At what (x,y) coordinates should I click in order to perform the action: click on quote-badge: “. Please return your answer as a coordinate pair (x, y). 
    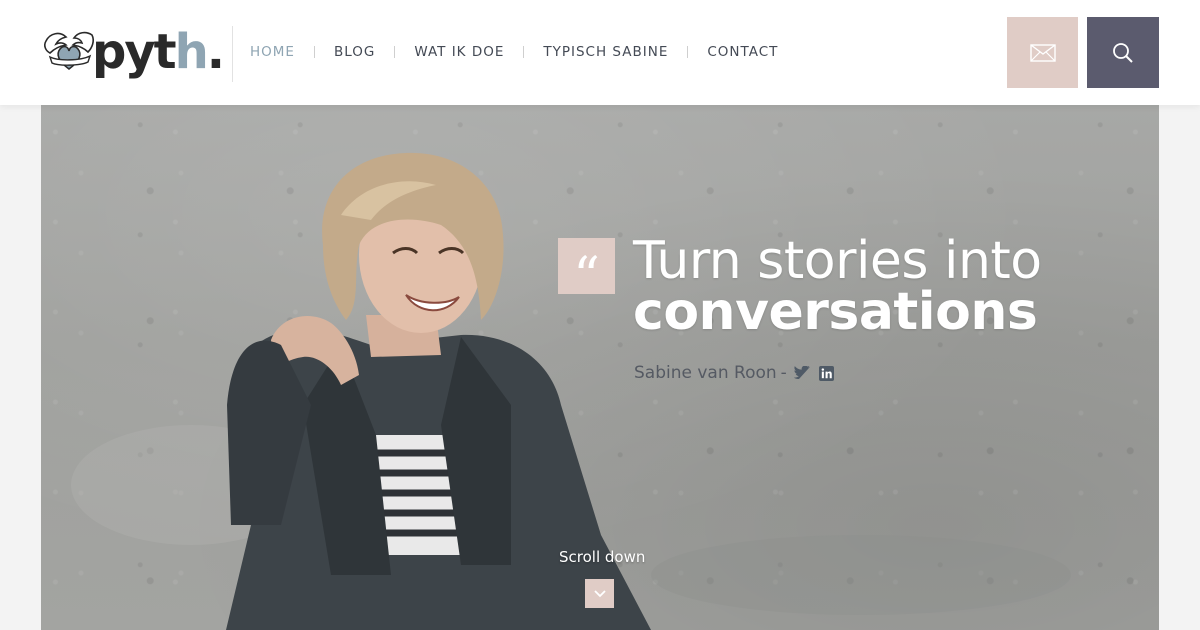
    Looking at the image, I should click on (586, 270).